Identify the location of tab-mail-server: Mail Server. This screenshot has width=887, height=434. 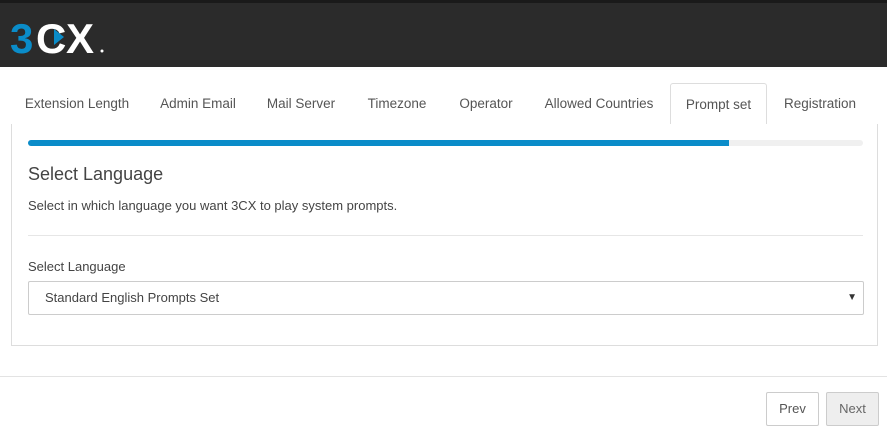
(301, 104).